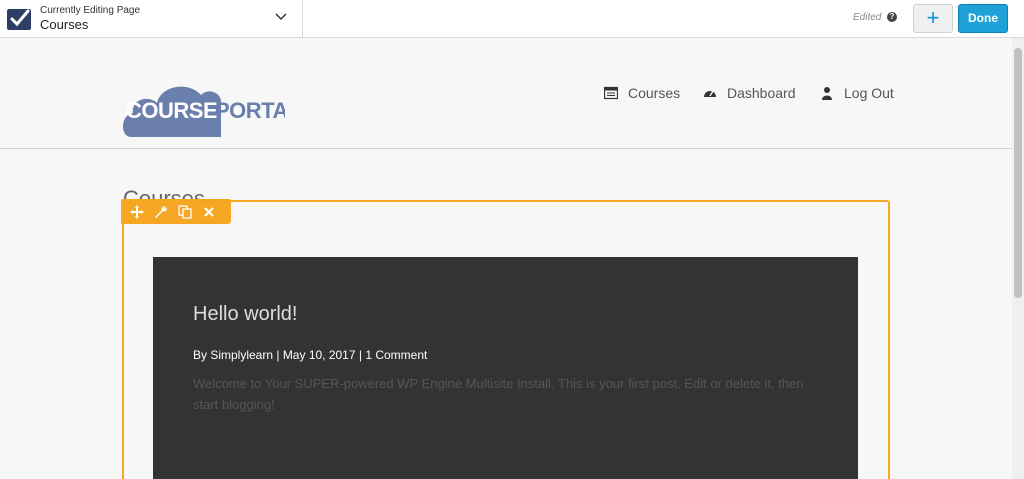  Describe the element at coordinates (64, 24) in the screenshot. I see `editing-page-name: Courses` at that location.